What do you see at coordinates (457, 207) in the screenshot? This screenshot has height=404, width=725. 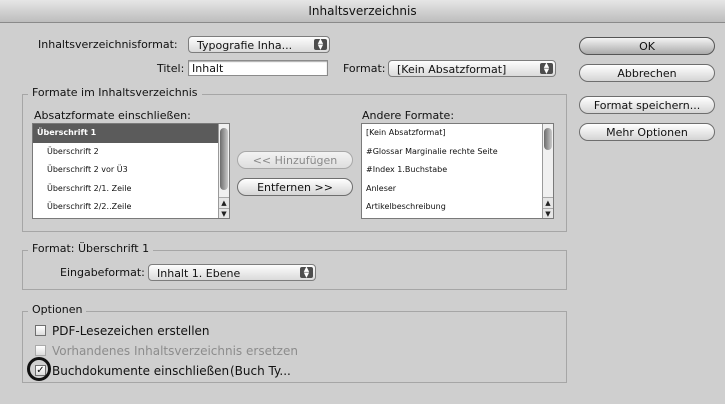 I see `list-item: Artikelbeschreibung` at bounding box center [457, 207].